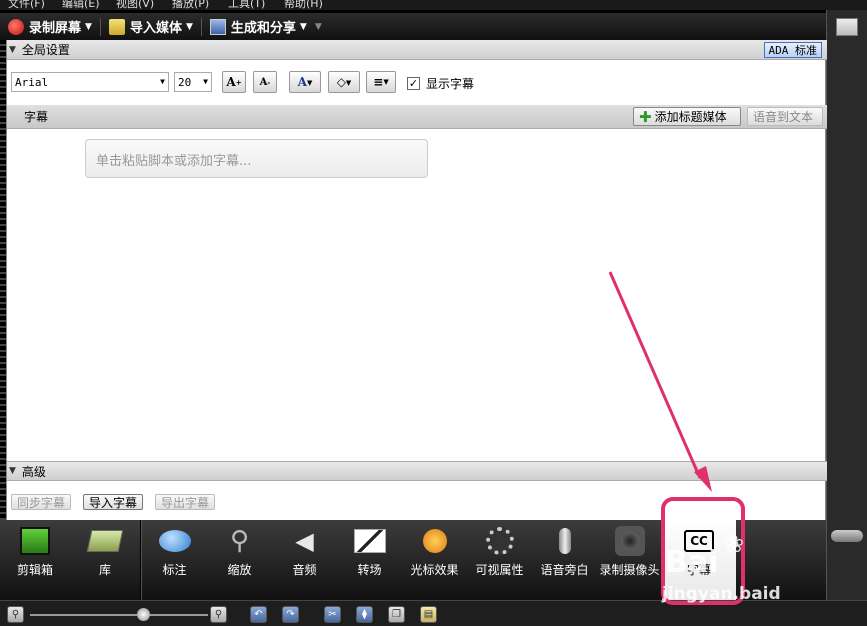 Image resolution: width=867 pixels, height=626 pixels. I want to click on record-screen-button: 录制屏幕 ▼, so click(50, 27).